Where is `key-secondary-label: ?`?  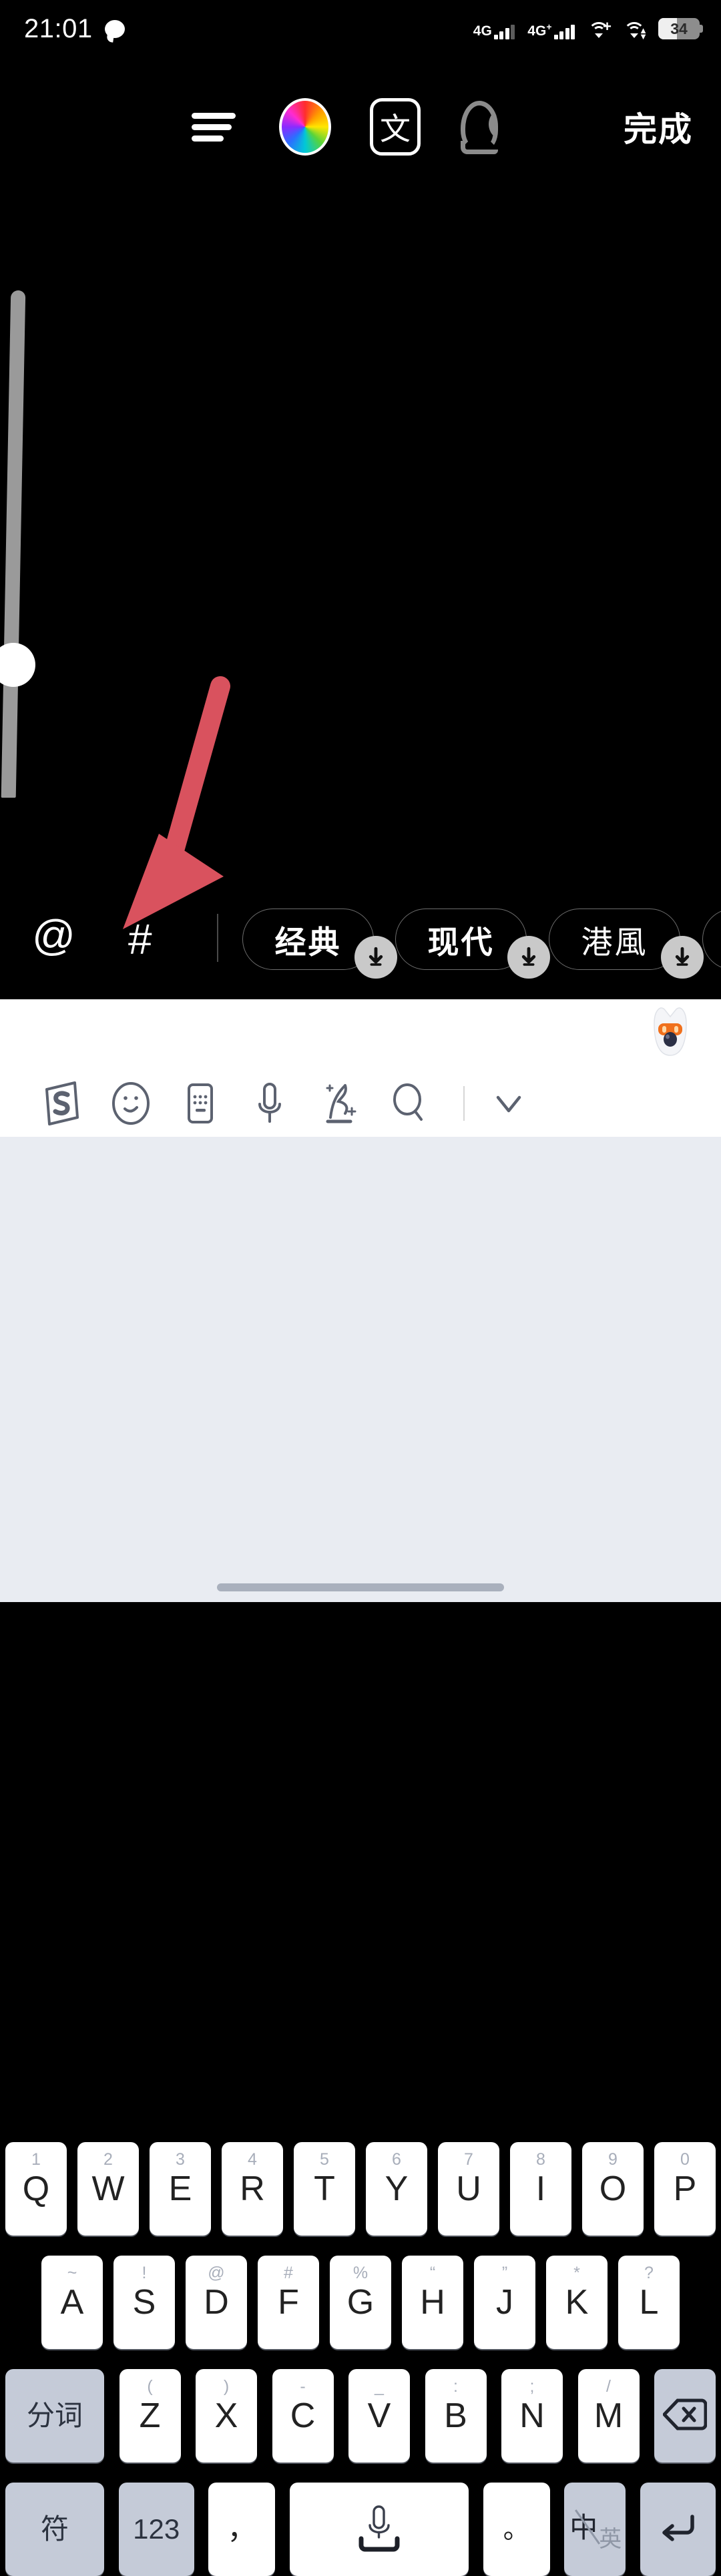 key-secondary-label: ? is located at coordinates (649, 2273).